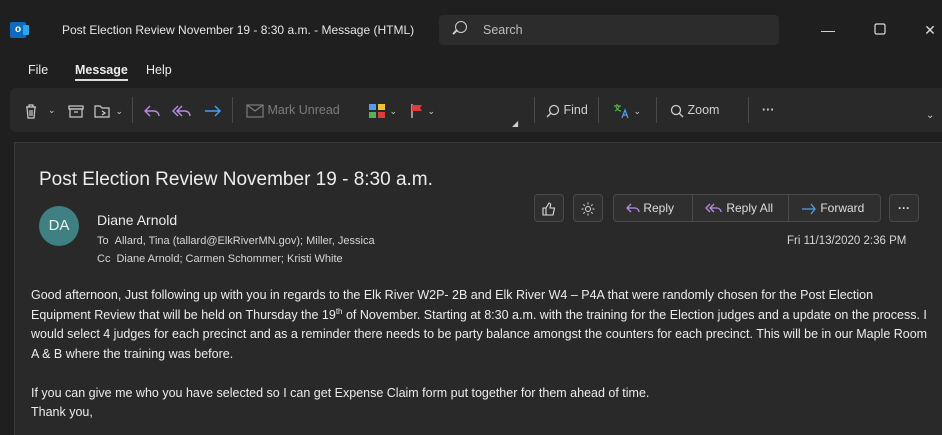 This screenshot has width=942, height=435. What do you see at coordinates (62, 412) in the screenshot?
I see `body-paragraph-3: Thank you,` at bounding box center [62, 412].